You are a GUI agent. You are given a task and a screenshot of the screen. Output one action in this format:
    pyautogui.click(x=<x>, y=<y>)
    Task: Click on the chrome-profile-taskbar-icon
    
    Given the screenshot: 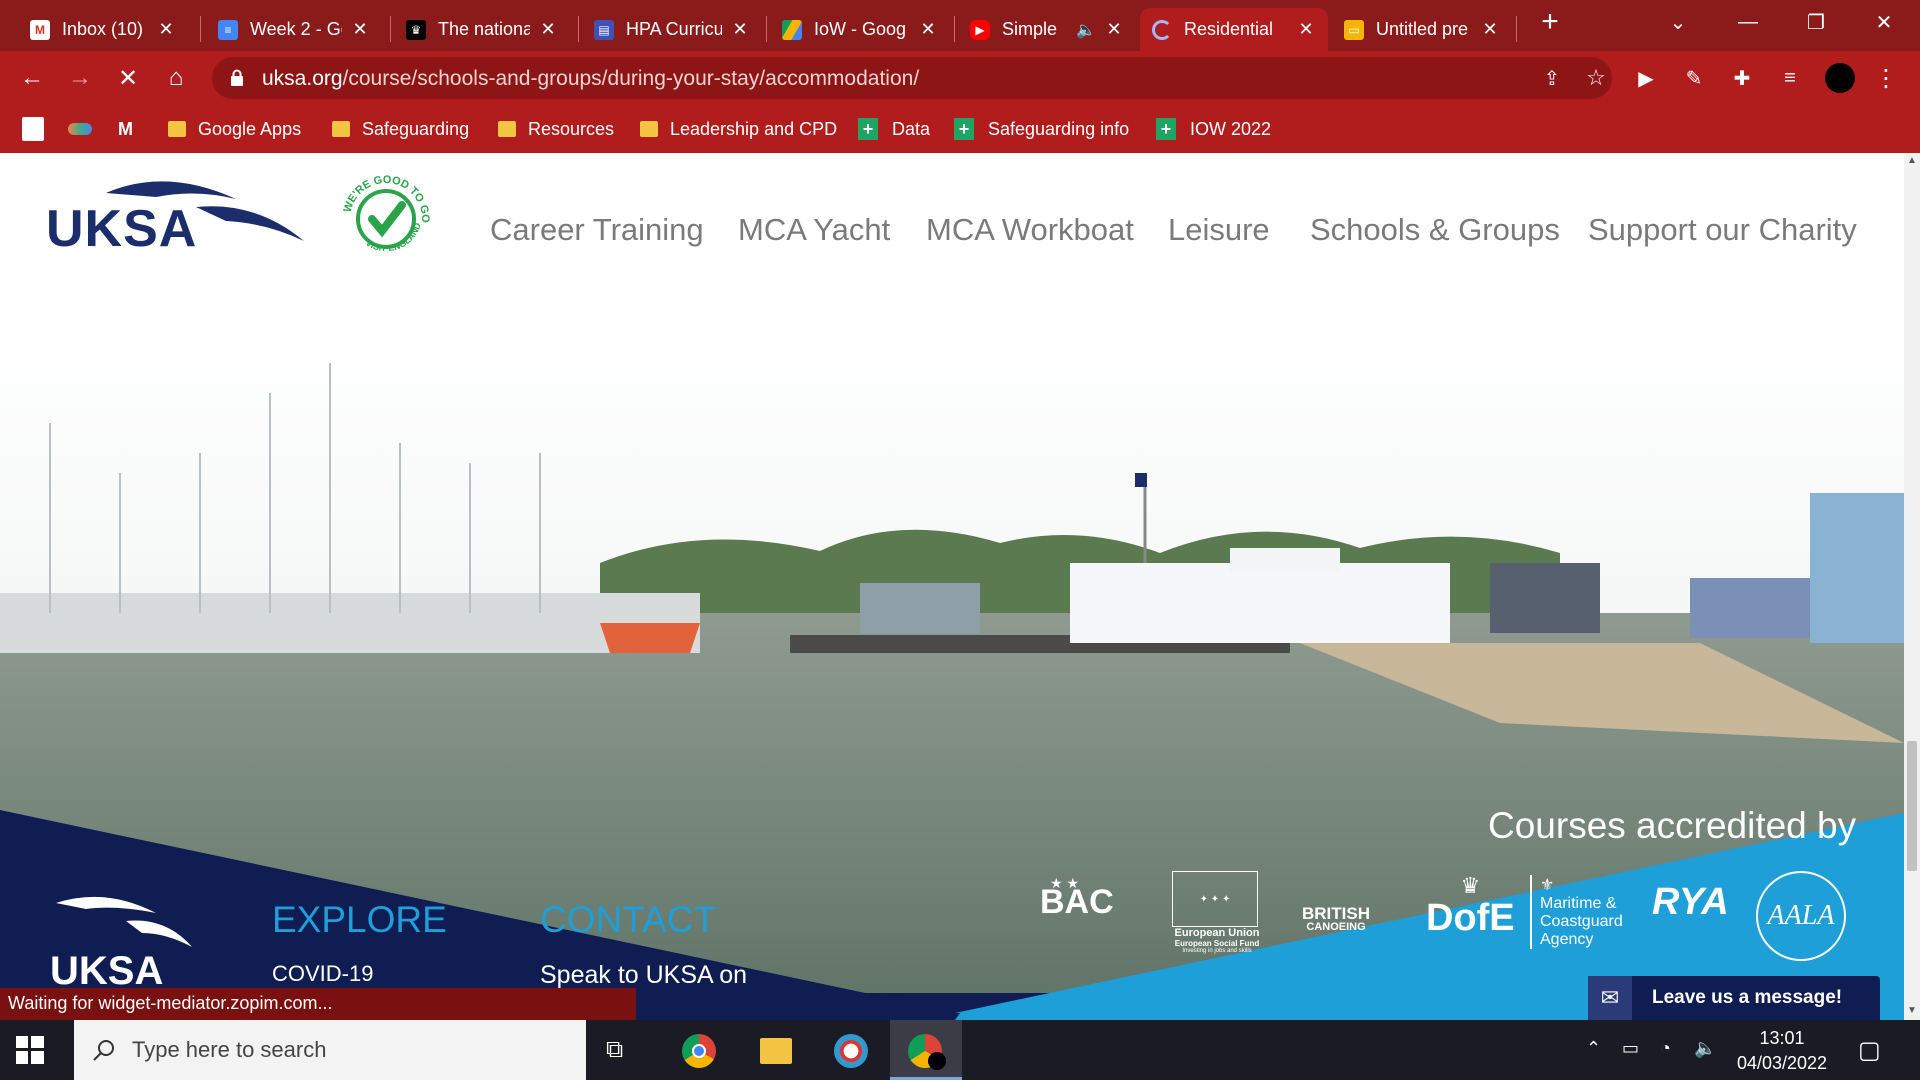 What is the action you would take?
    pyautogui.click(x=926, y=1050)
    